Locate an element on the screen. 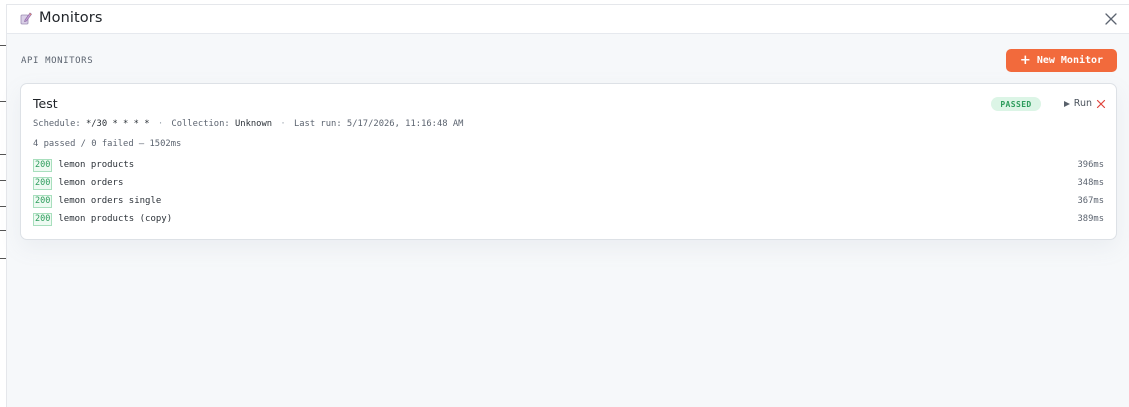 This screenshot has height=407, width=1129. monitor-title: Test is located at coordinates (45, 103).